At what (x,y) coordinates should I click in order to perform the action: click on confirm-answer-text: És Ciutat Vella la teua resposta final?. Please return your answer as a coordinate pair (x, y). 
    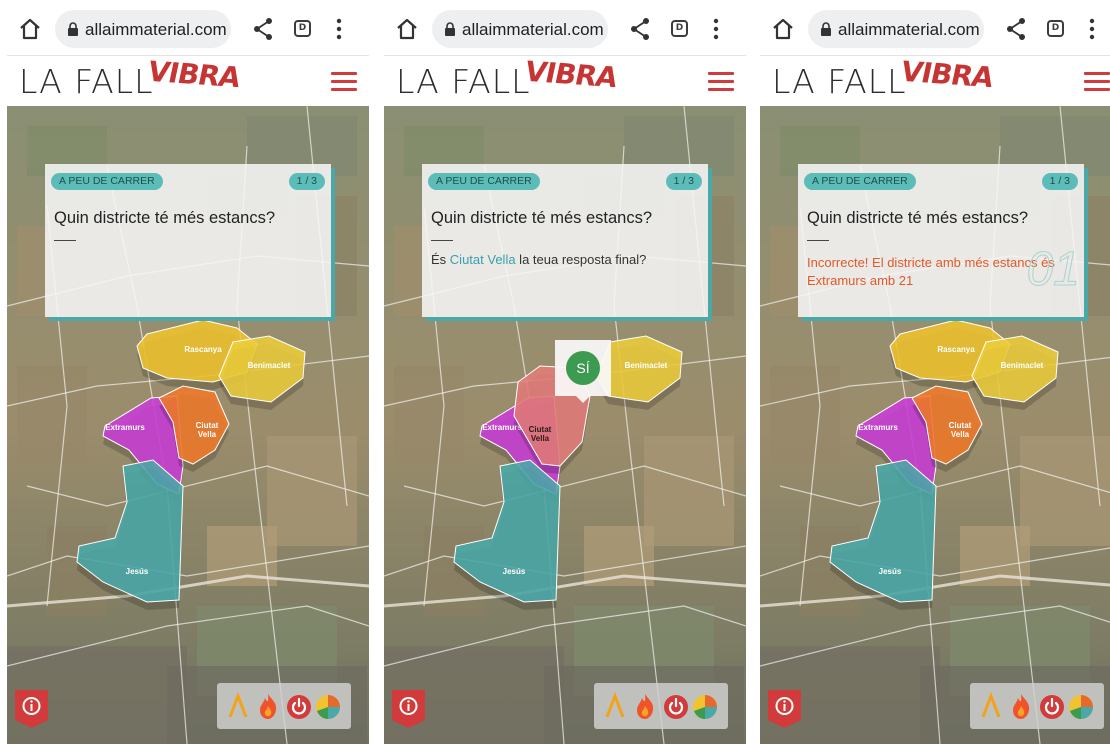
    Looking at the image, I should click on (563, 259).